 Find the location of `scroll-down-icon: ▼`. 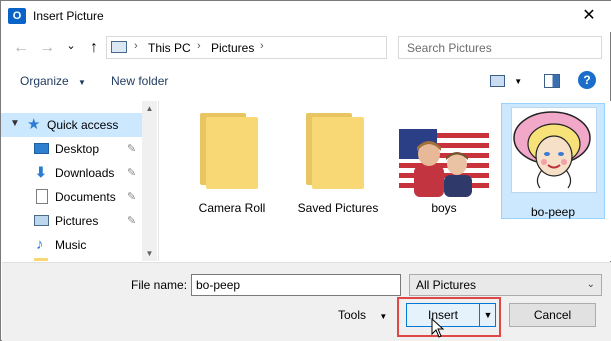

scroll-down-icon: ▼ is located at coordinates (149, 253).